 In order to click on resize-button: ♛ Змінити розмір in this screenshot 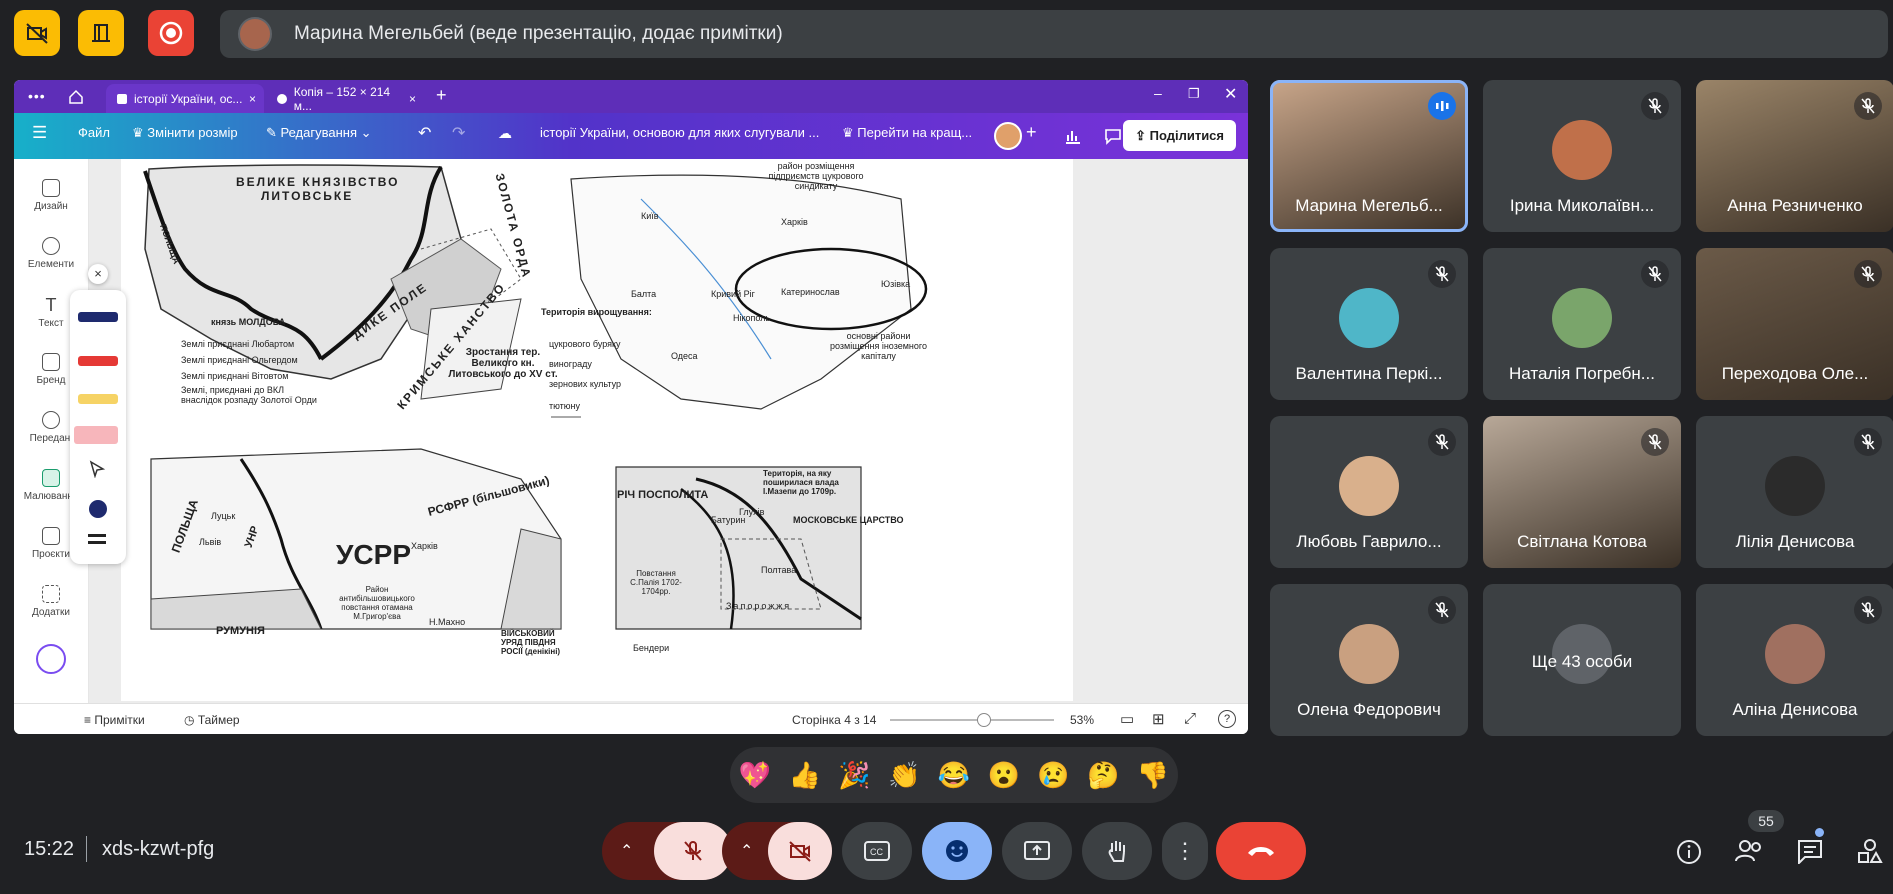, I will do `click(185, 133)`.